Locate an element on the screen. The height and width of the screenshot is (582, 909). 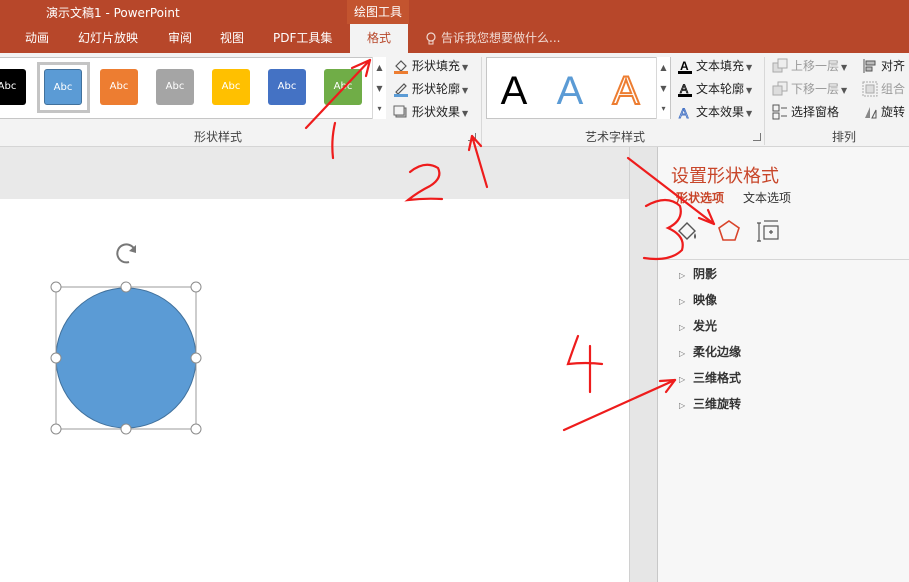
text-outline-icon: A is located at coordinates (685, 89).